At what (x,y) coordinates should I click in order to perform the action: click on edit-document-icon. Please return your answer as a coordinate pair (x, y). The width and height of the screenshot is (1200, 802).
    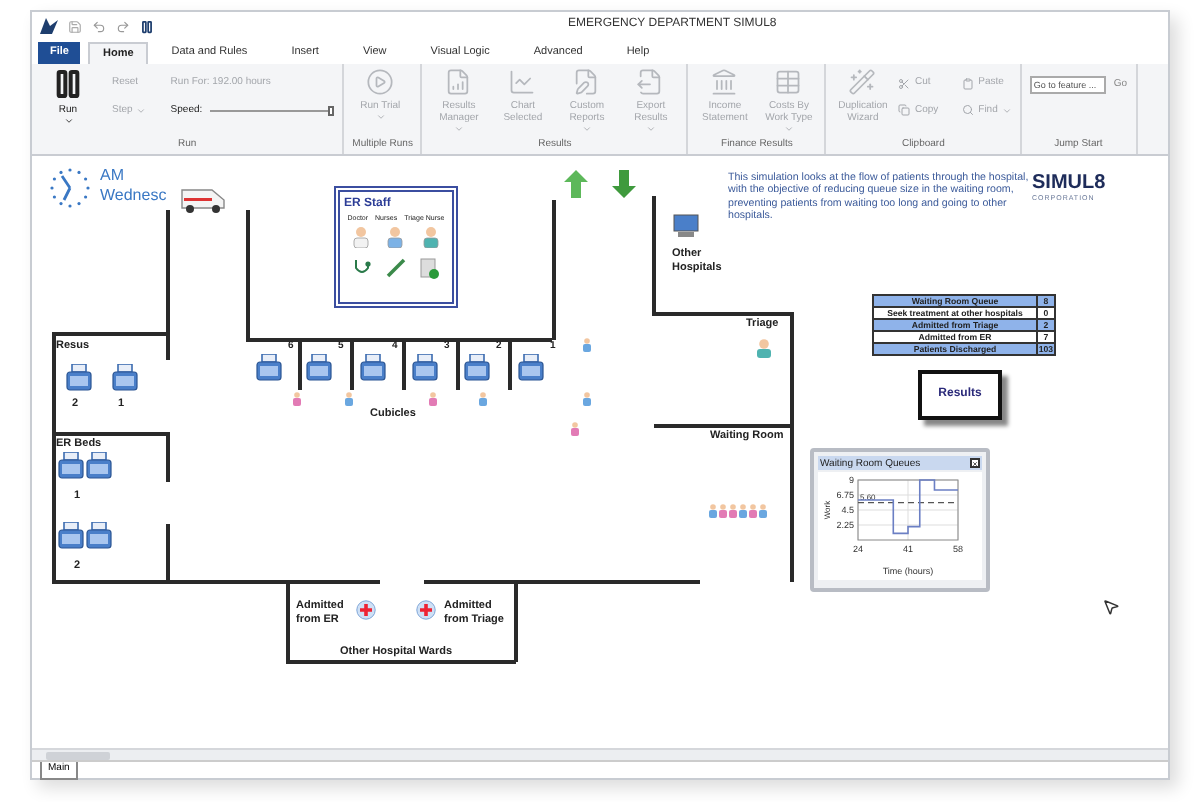
    Looking at the image, I should click on (586, 82).